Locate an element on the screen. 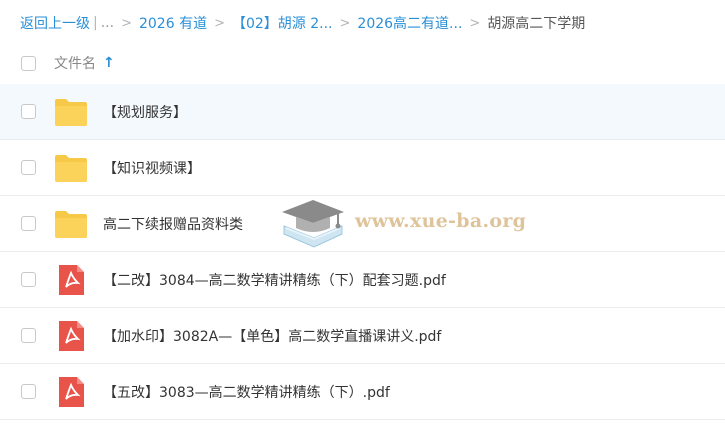  file-name: 【二改】3084—高二数学精讲精练（下）配套习题.pdf is located at coordinates (274, 280).